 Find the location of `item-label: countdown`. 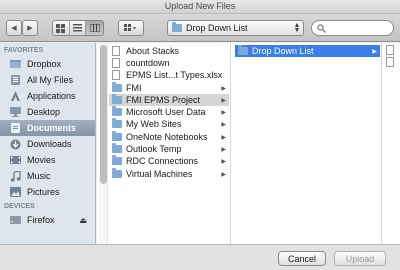

item-label: countdown is located at coordinates (148, 63).